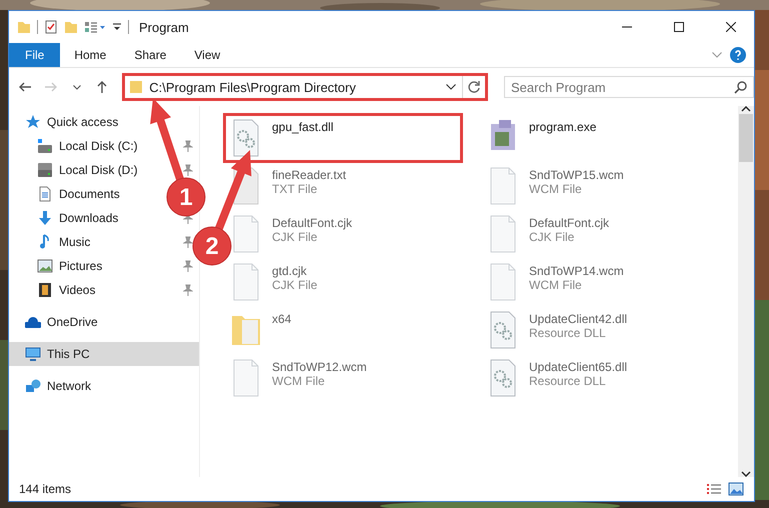  Describe the element at coordinates (72, 322) in the screenshot. I see `sidebar-item: OneDrive` at that location.